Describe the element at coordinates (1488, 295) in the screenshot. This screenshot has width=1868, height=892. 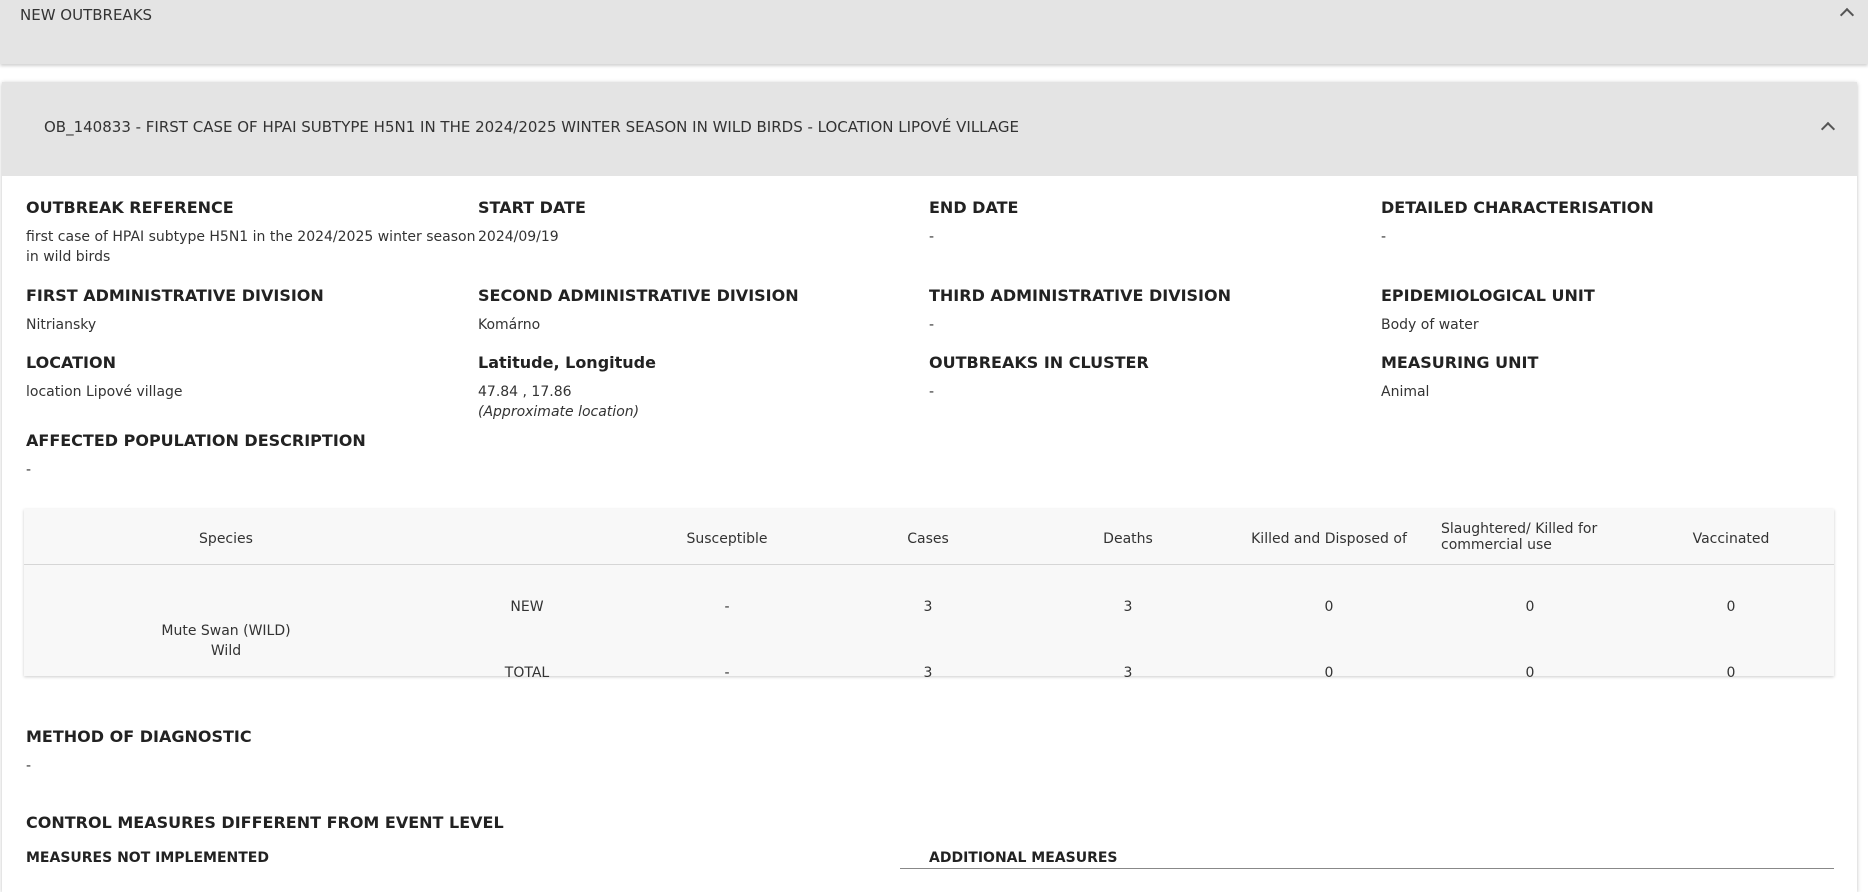
I see `field-label: EPIDEMIOLOGICAL UNIT` at that location.